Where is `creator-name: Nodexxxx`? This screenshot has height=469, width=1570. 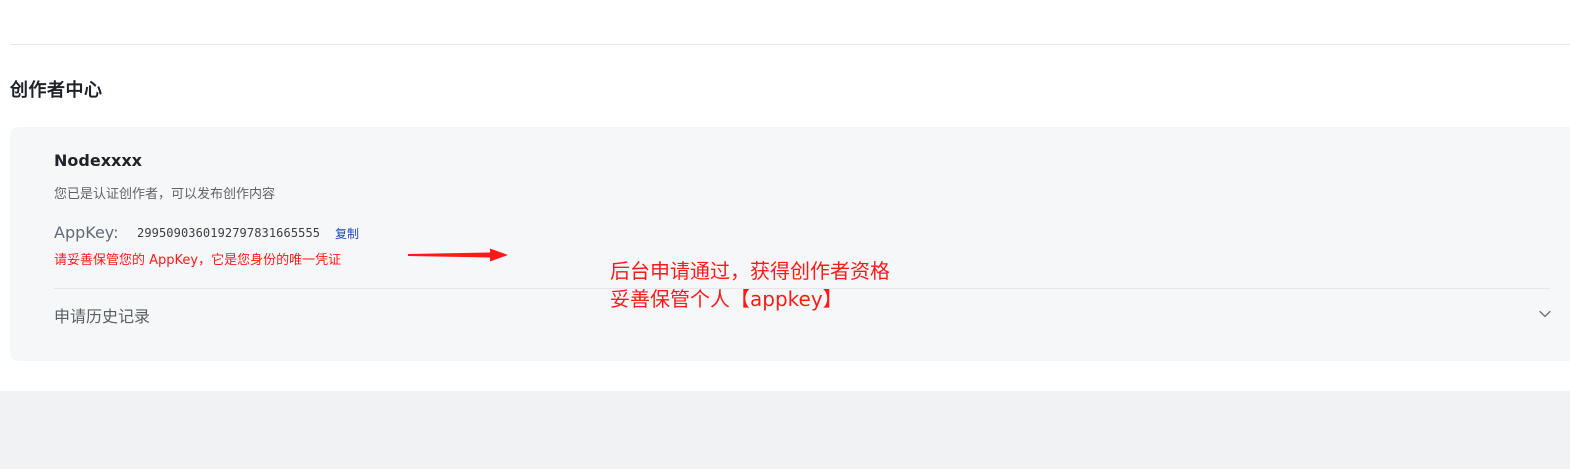 creator-name: Nodexxxx is located at coordinates (98, 160).